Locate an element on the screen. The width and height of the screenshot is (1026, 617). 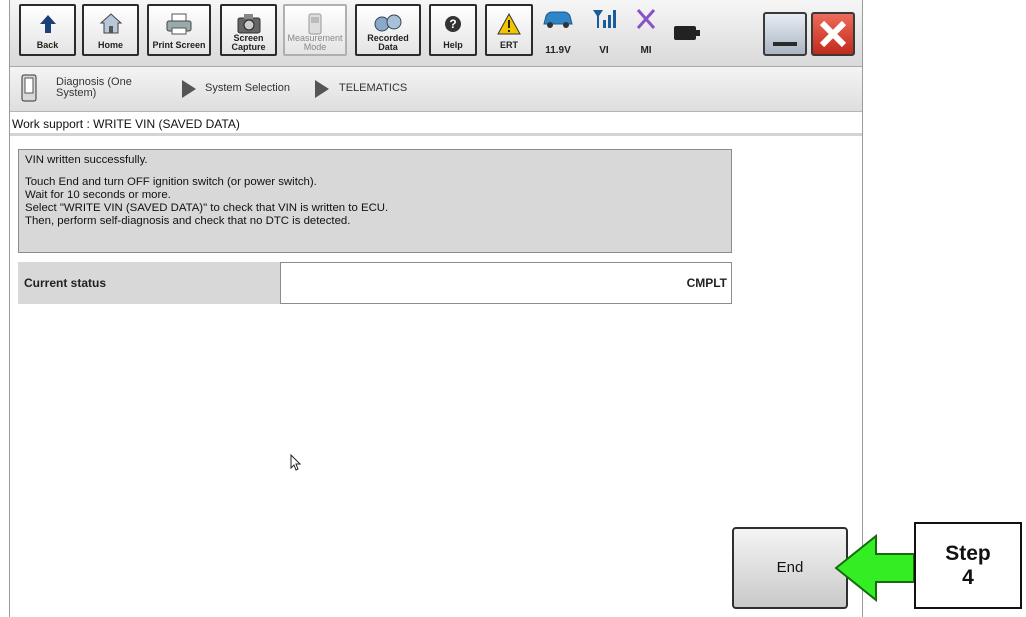
pointer-arrow-icon is located at coordinates (874, 568).